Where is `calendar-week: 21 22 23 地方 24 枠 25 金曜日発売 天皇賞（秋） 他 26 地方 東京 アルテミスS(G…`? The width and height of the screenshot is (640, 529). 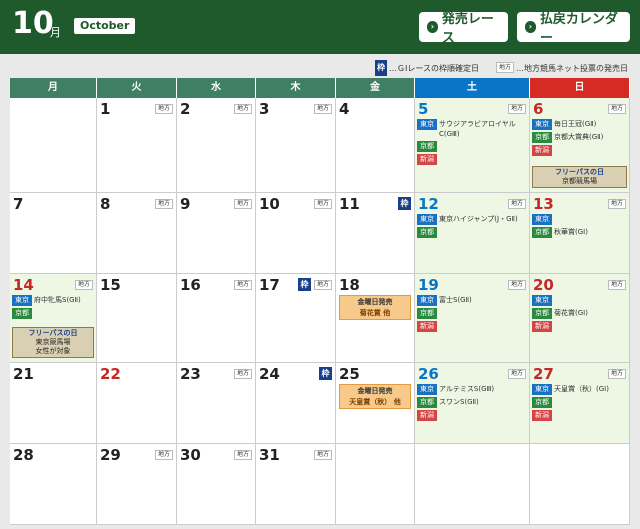
calendar-week: 21 22 23 地方 24 枠 25 金曜日発売 天皇賞（秋） 他 26 地方 東京 アルテミスS(G… is located at coordinates (320, 403).